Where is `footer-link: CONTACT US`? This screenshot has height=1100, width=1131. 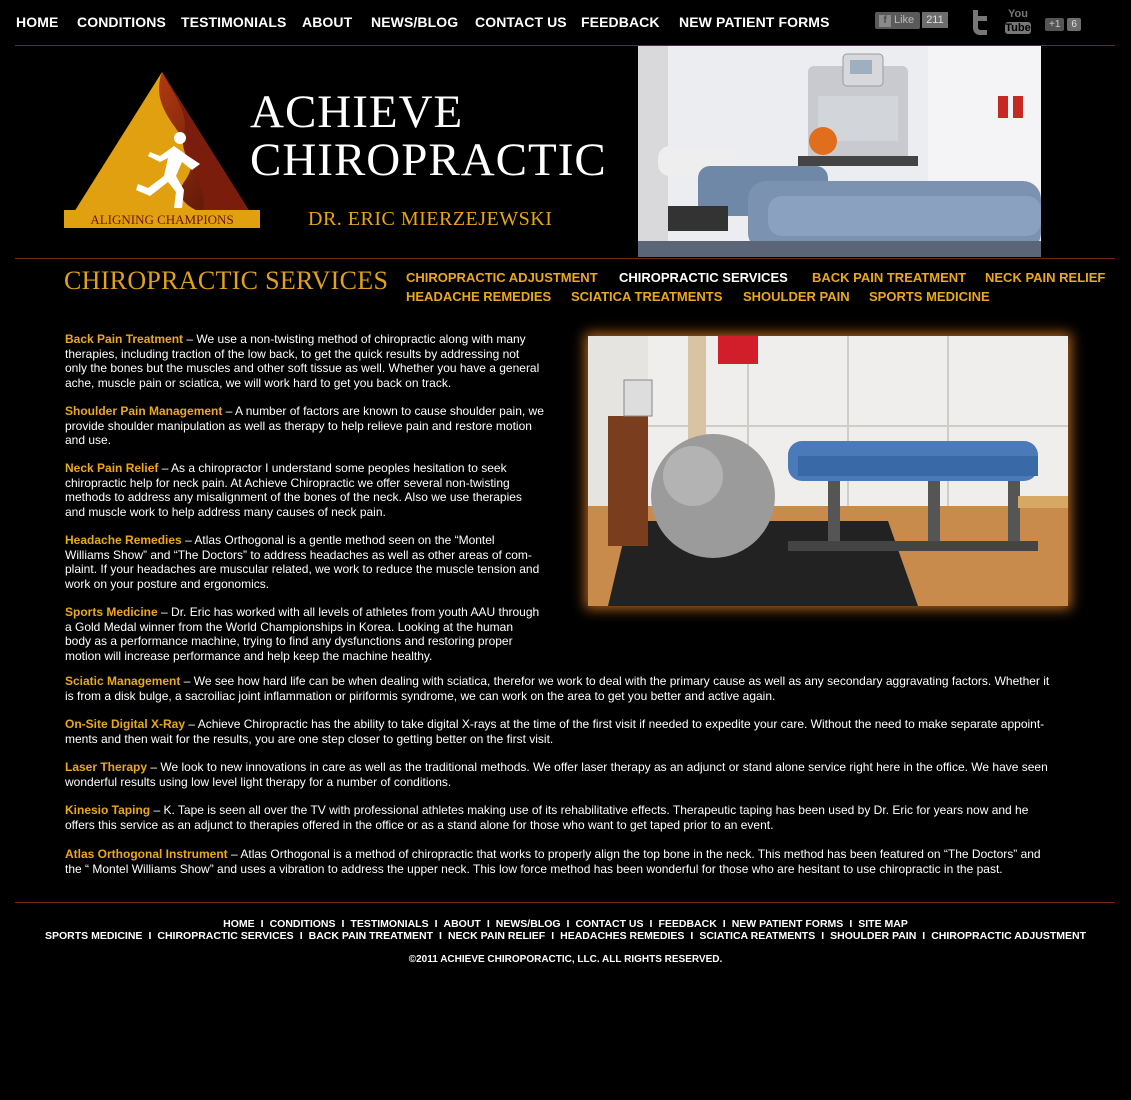
footer-link: CONTACT US is located at coordinates (609, 924).